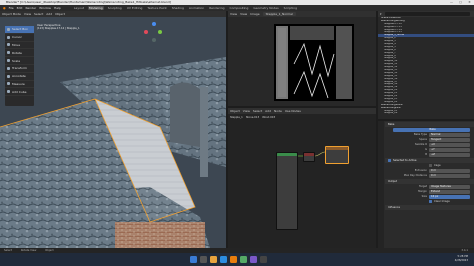  What do you see at coordinates (449, 196) in the screenshot?
I see `size-field: 16 px` at bounding box center [449, 196].